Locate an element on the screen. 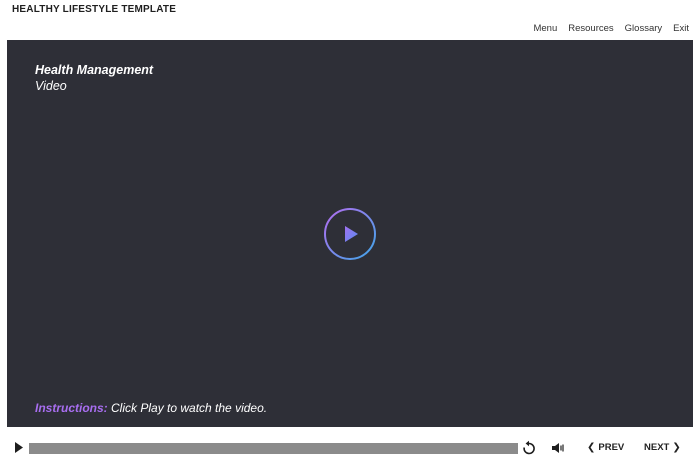  play-icon is located at coordinates (19, 447).